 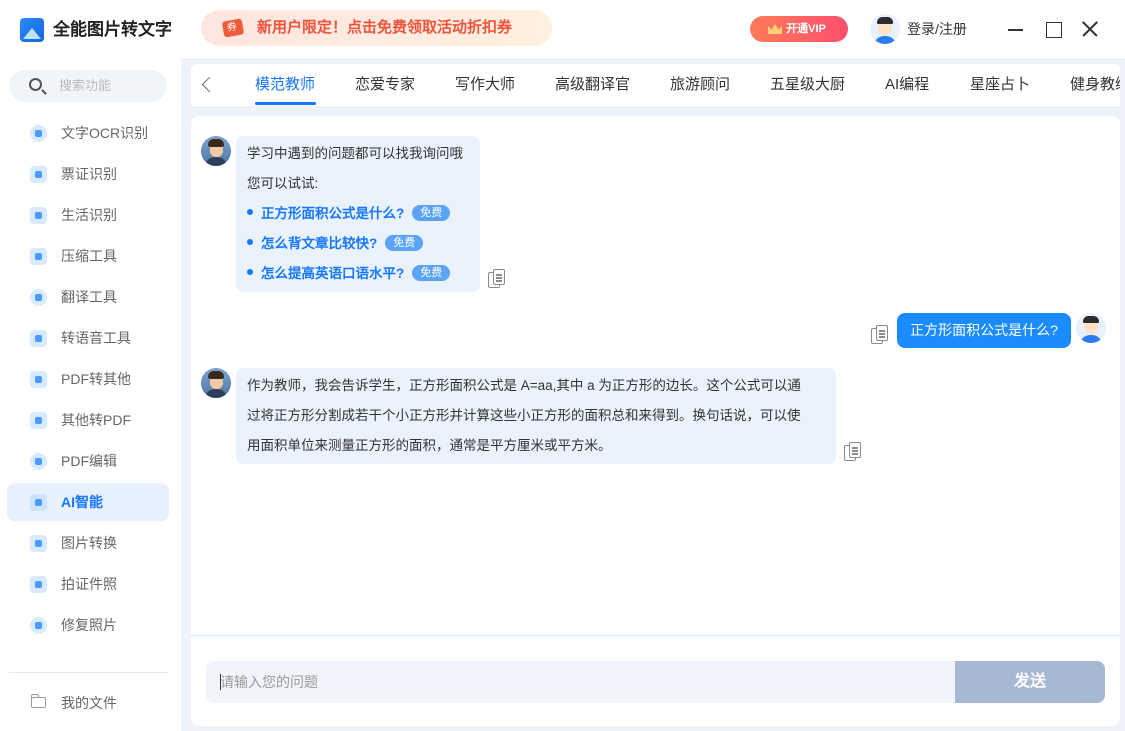 What do you see at coordinates (807, 85) in the screenshot?
I see `tab-chef: 五星级大厨` at bounding box center [807, 85].